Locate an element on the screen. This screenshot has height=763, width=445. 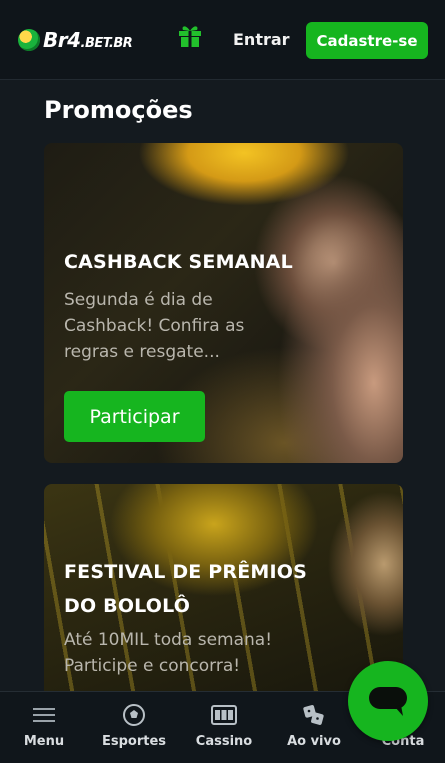
brand-logo: Br4.BET.BR is located at coordinates (75, 40).